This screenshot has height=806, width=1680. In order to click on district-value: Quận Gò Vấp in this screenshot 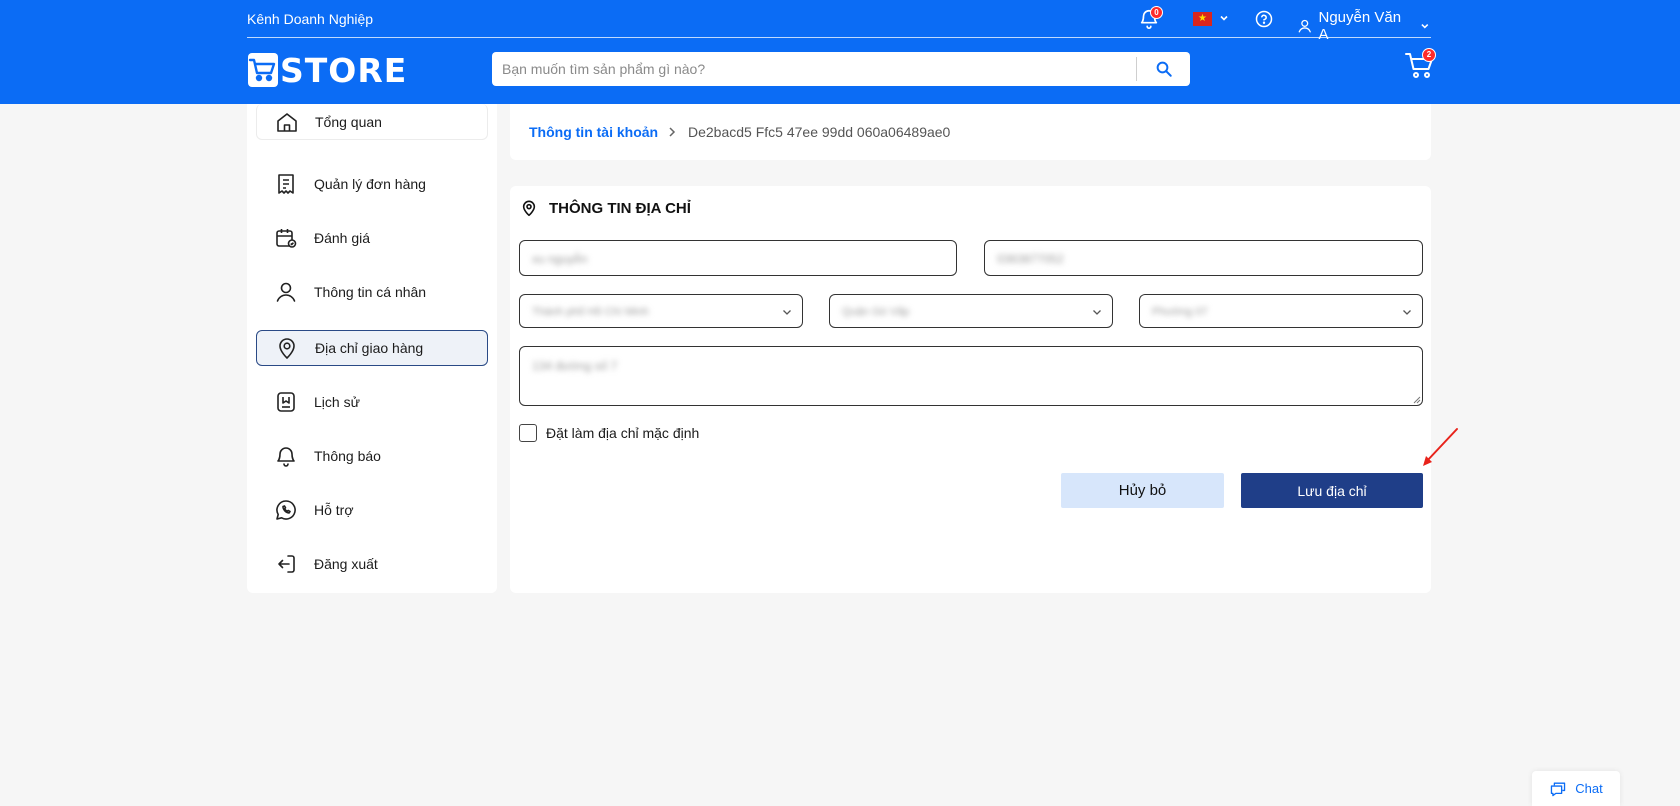, I will do `click(876, 312)`.